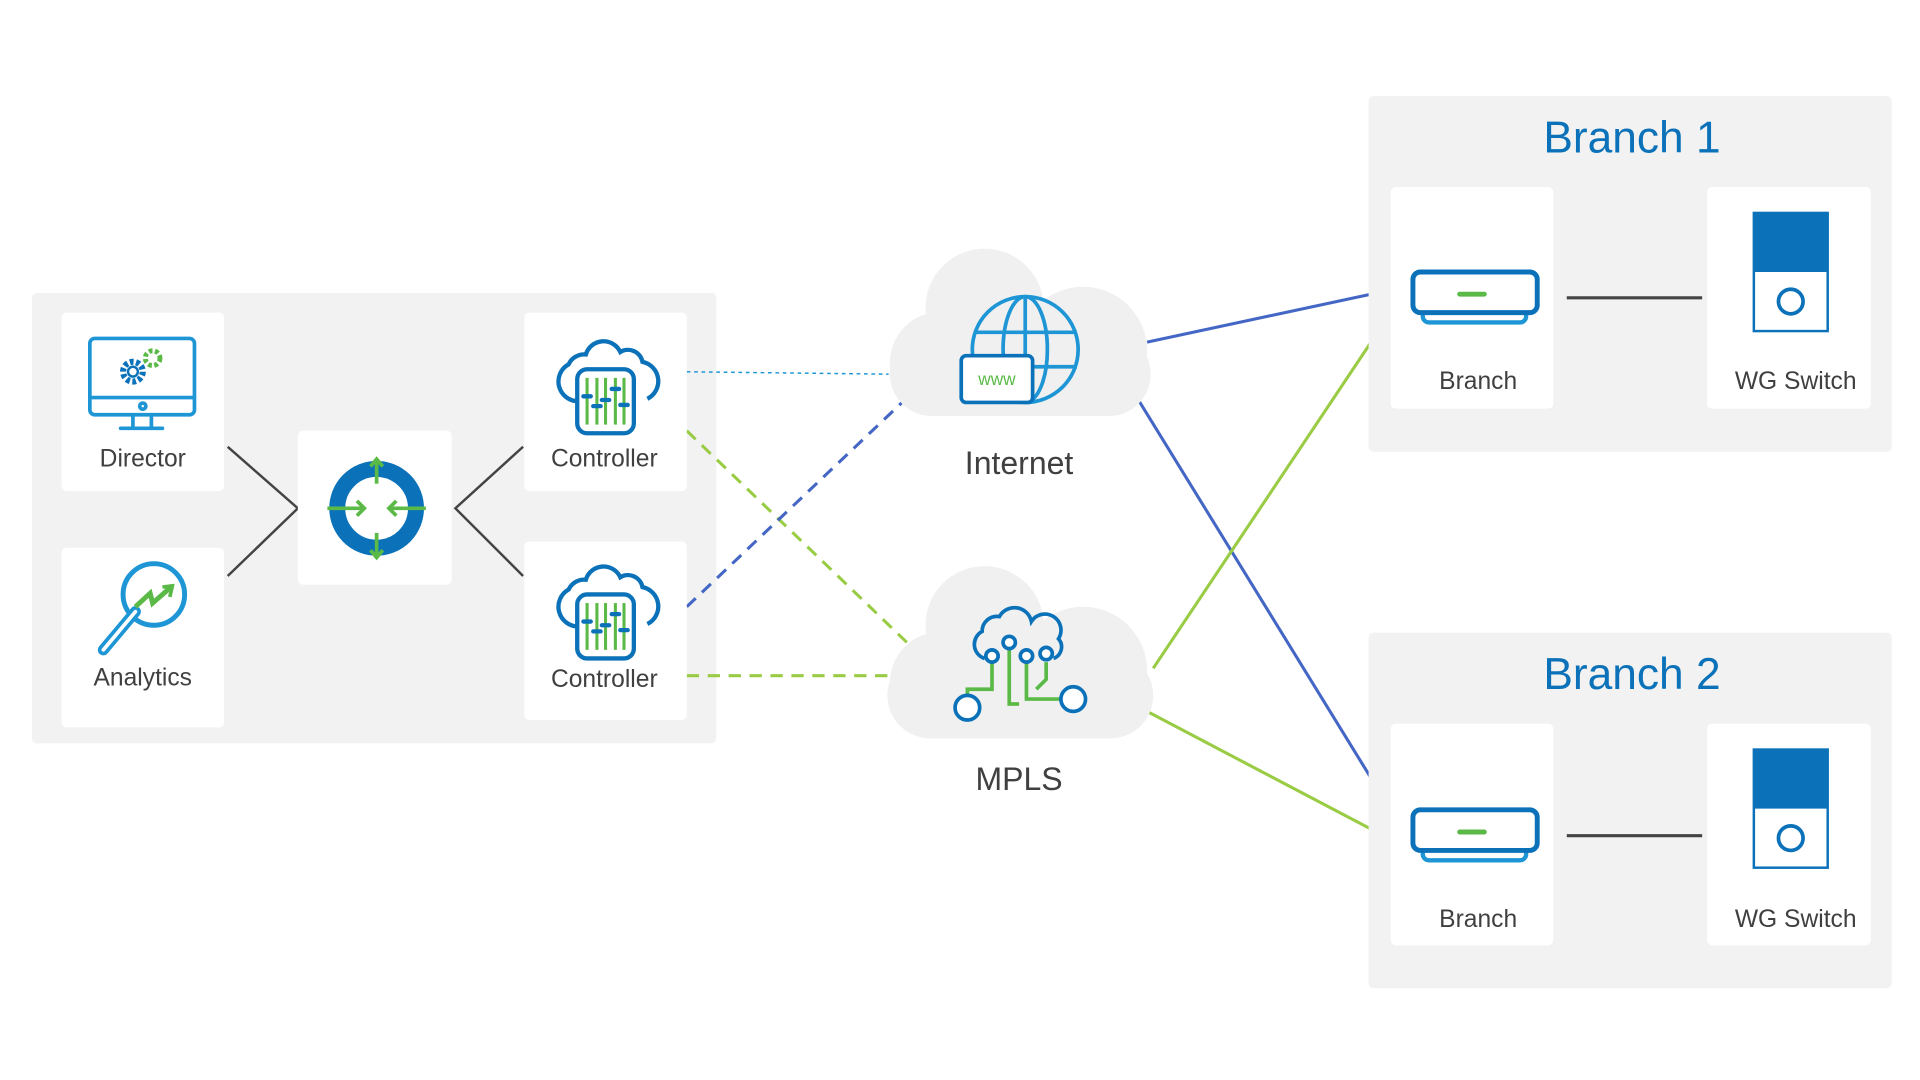 This screenshot has height=1080, width=1920. I want to click on link-controller1-mpls, so click(798, 538).